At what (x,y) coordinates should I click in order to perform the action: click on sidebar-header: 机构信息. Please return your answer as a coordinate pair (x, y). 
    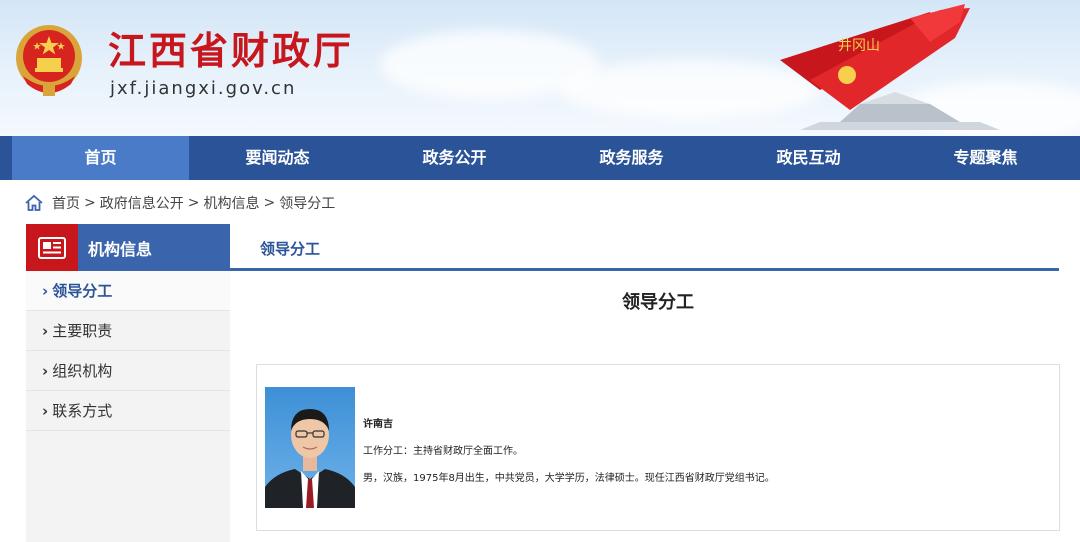
    Looking at the image, I should click on (128, 247).